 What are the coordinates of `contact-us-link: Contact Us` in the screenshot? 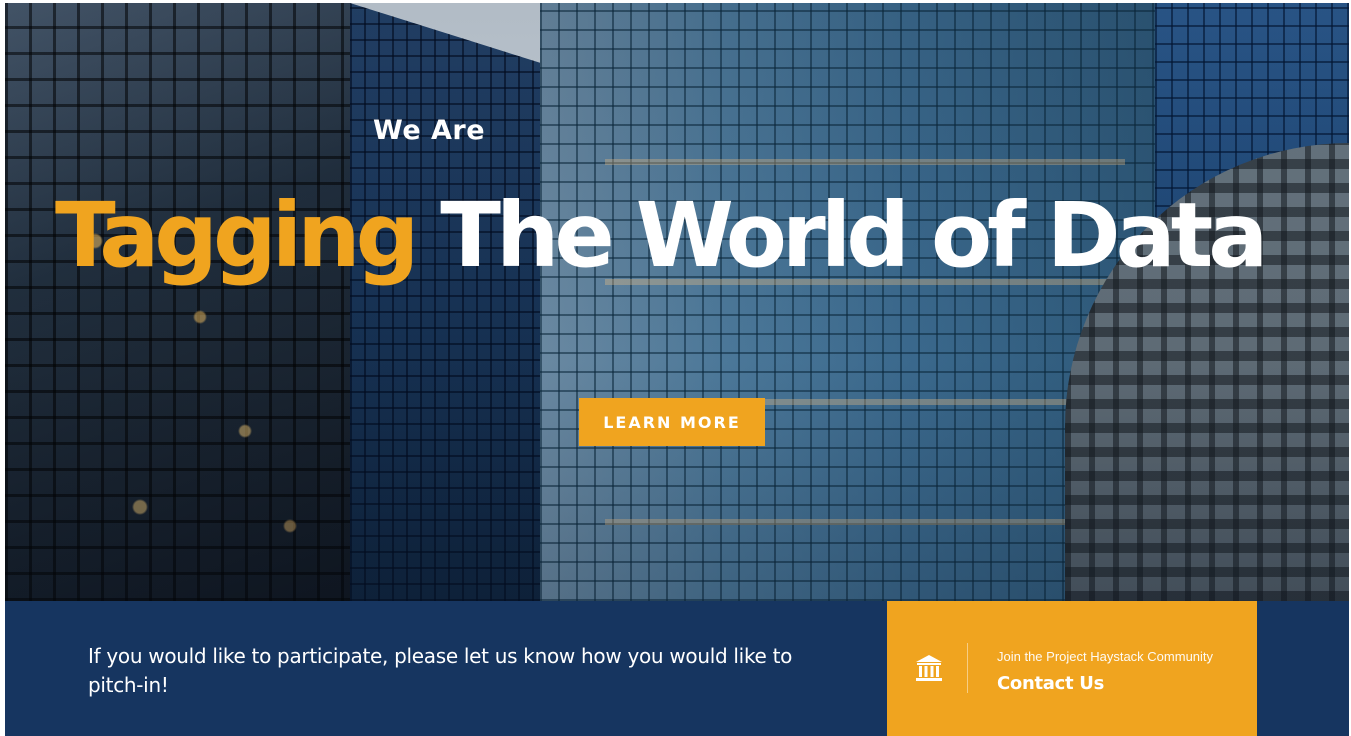 It's located at (1050, 683).